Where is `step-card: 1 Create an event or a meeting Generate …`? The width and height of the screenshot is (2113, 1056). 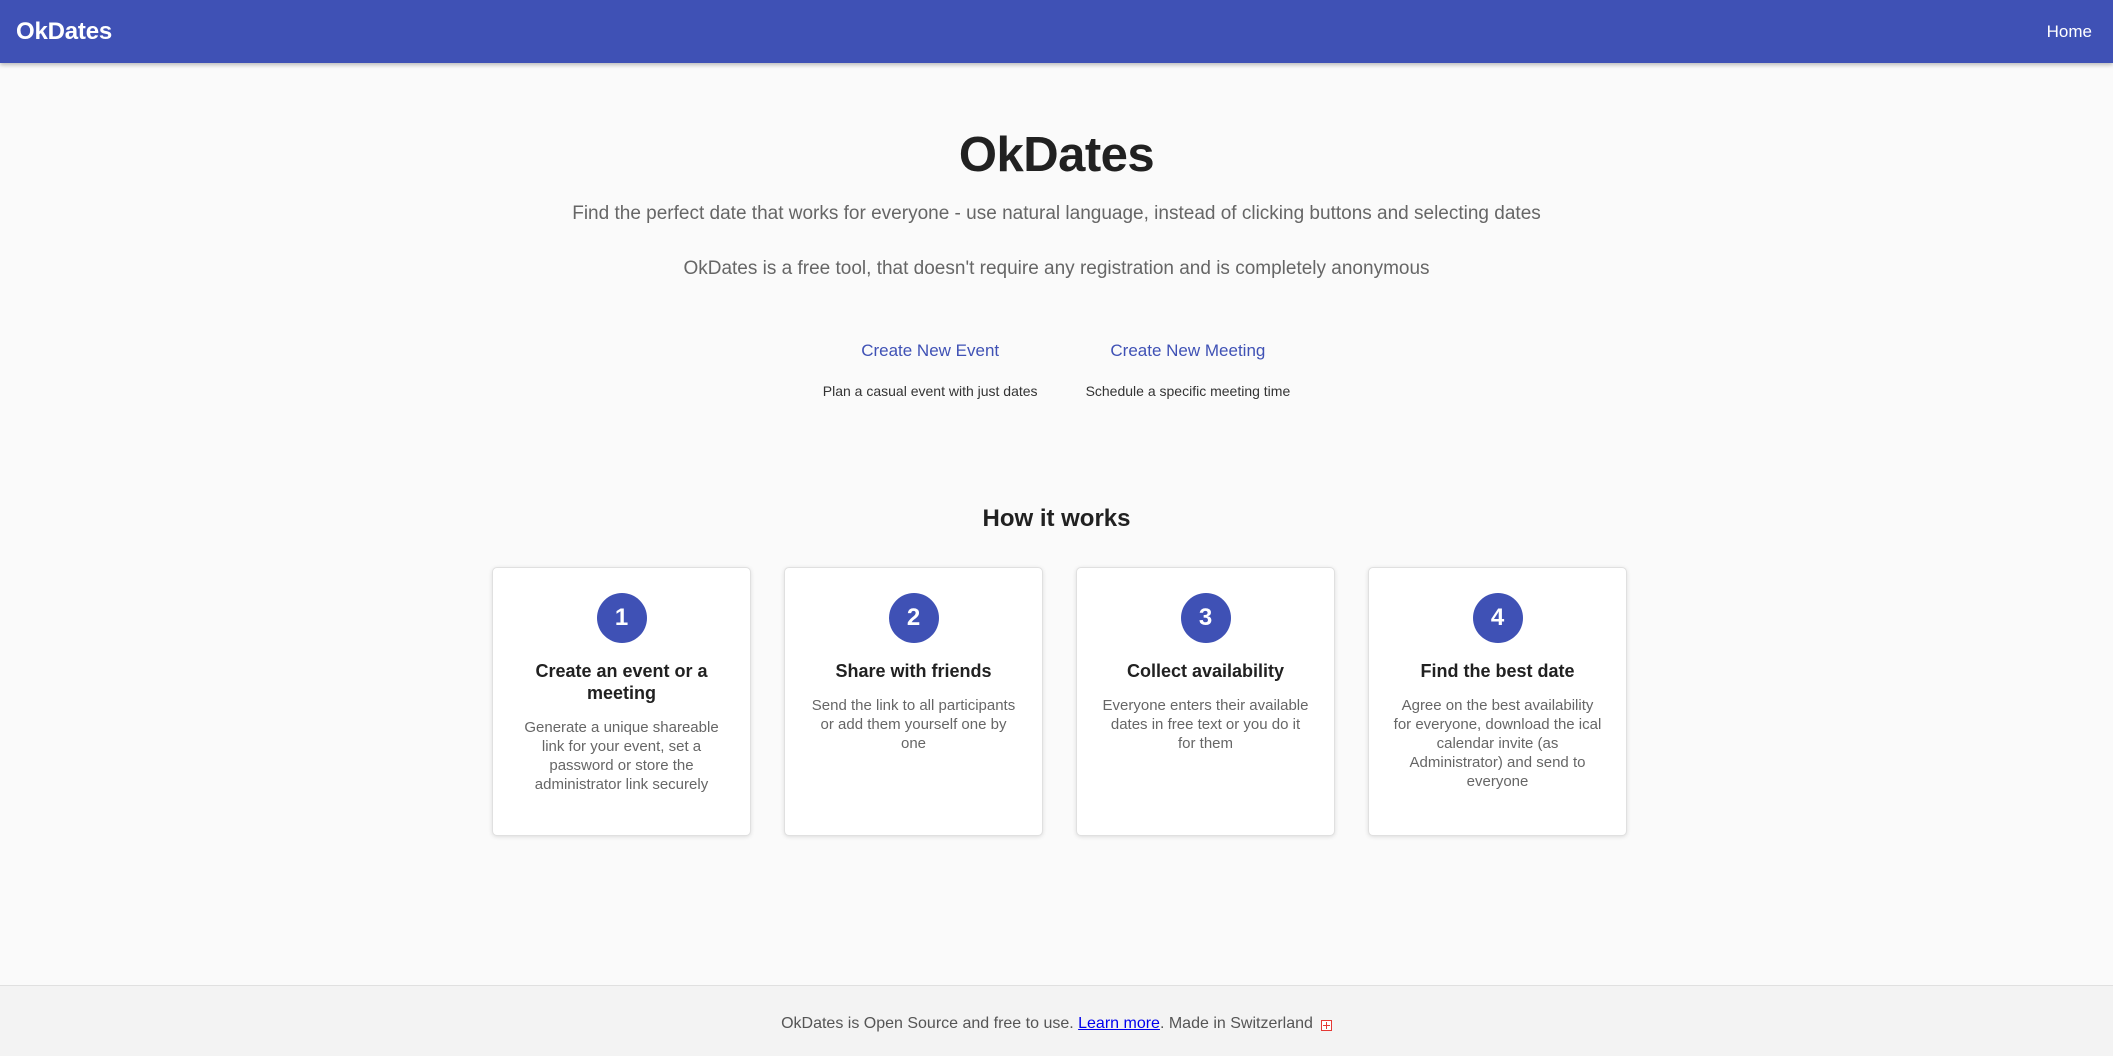
step-card: 1 Create an event or a meeting Generate … is located at coordinates (621, 701).